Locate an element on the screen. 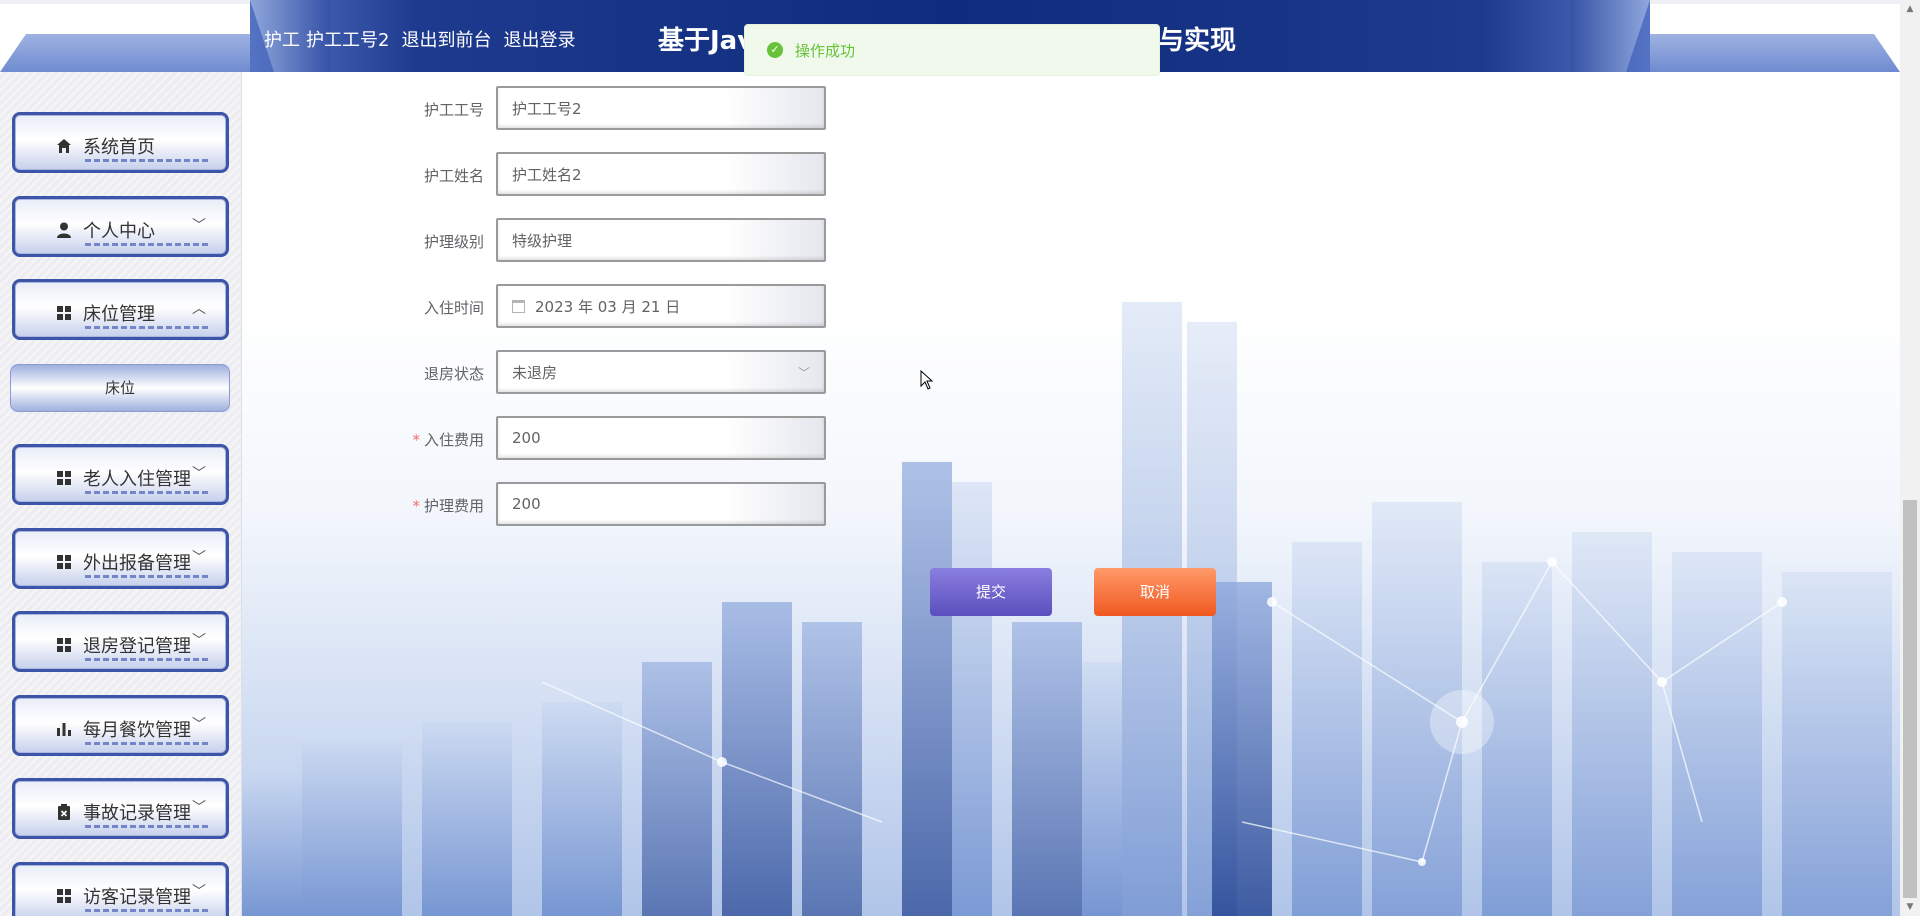 The image size is (1920, 916). sidebar-item-label: 每月餐饮管理 is located at coordinates (137, 730).